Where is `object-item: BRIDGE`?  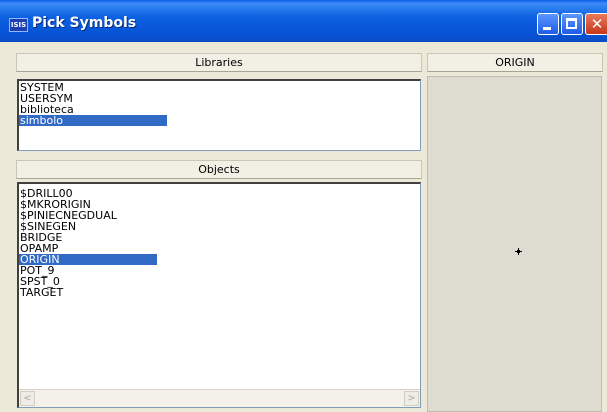
object-item: BRIDGE is located at coordinates (219, 237).